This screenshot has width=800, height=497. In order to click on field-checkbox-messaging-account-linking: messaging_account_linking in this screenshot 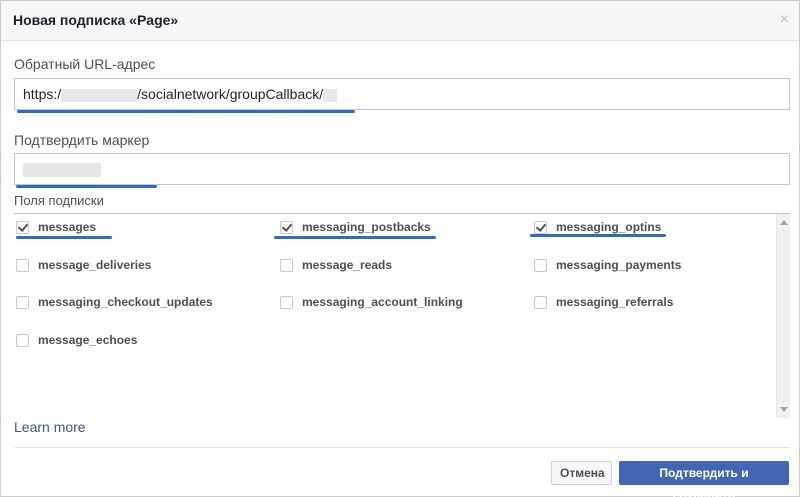, I will do `click(371, 302)`.